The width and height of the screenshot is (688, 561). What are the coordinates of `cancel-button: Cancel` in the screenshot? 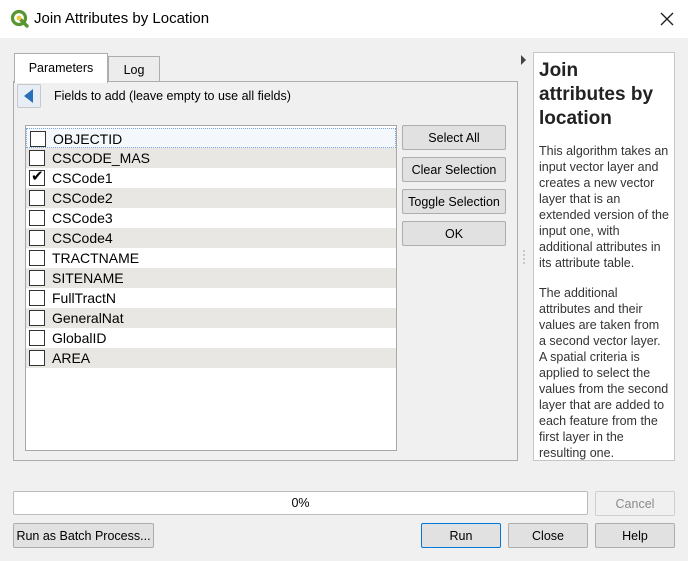 It's located at (635, 503).